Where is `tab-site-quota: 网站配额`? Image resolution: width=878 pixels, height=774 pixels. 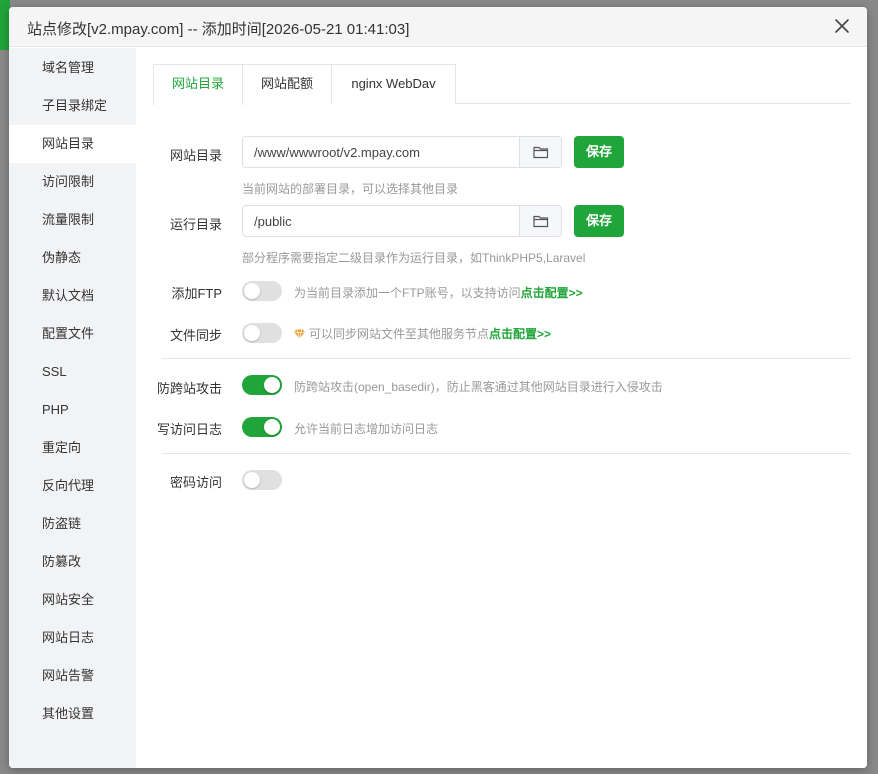 tab-site-quota: 网站配额 is located at coordinates (287, 84).